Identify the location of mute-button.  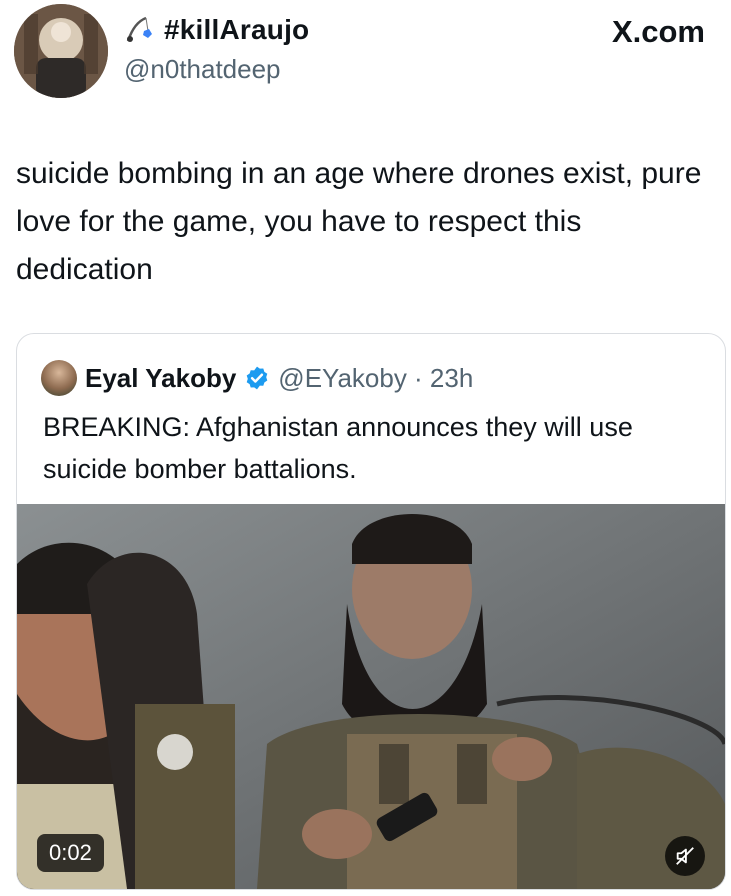
(685, 856).